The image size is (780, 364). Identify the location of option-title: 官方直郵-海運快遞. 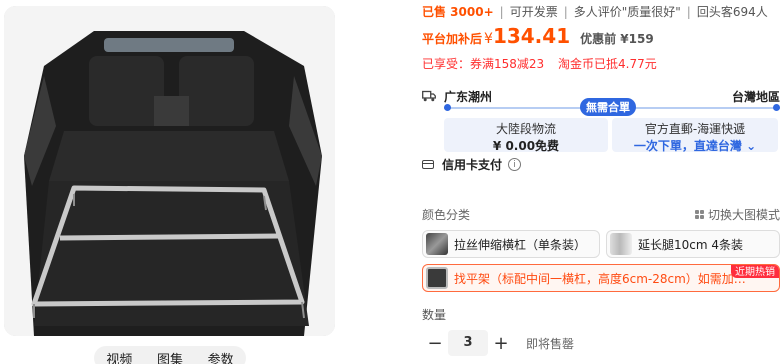
(695, 129).